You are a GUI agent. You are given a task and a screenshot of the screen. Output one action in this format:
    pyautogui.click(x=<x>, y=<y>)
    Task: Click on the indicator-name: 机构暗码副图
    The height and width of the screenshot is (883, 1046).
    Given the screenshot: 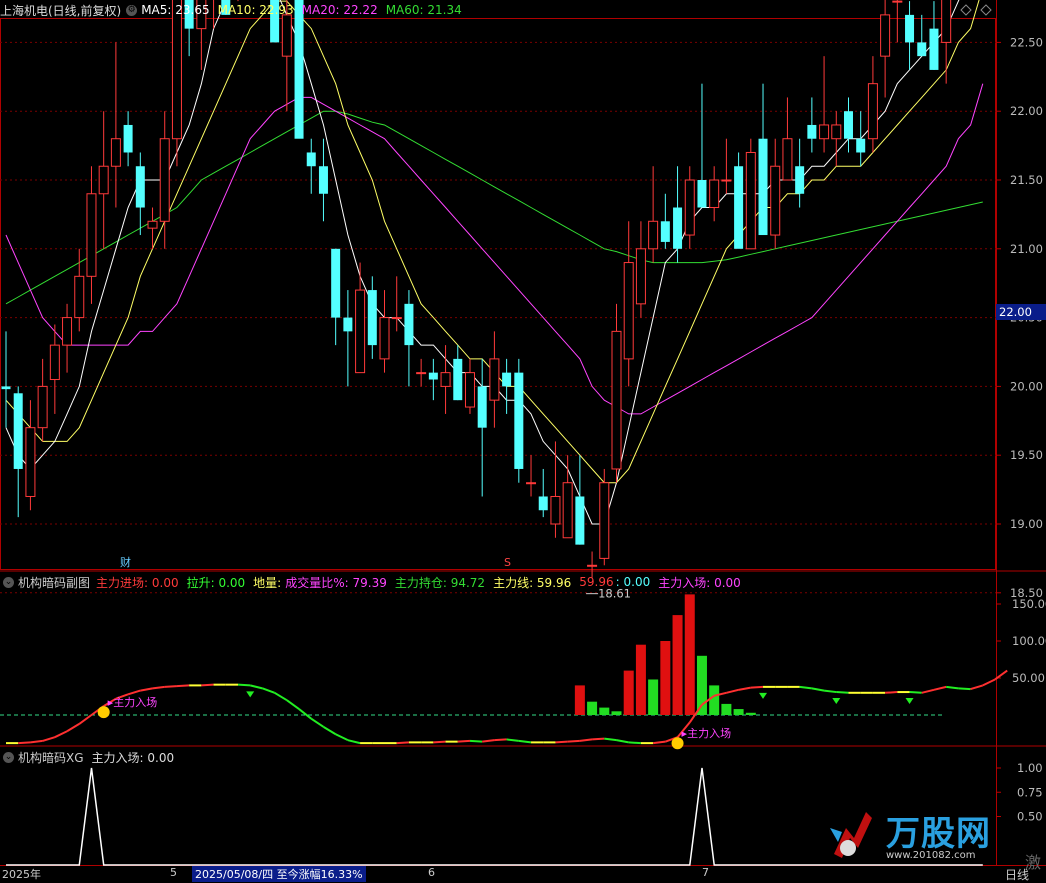 What is the action you would take?
    pyautogui.click(x=54, y=582)
    